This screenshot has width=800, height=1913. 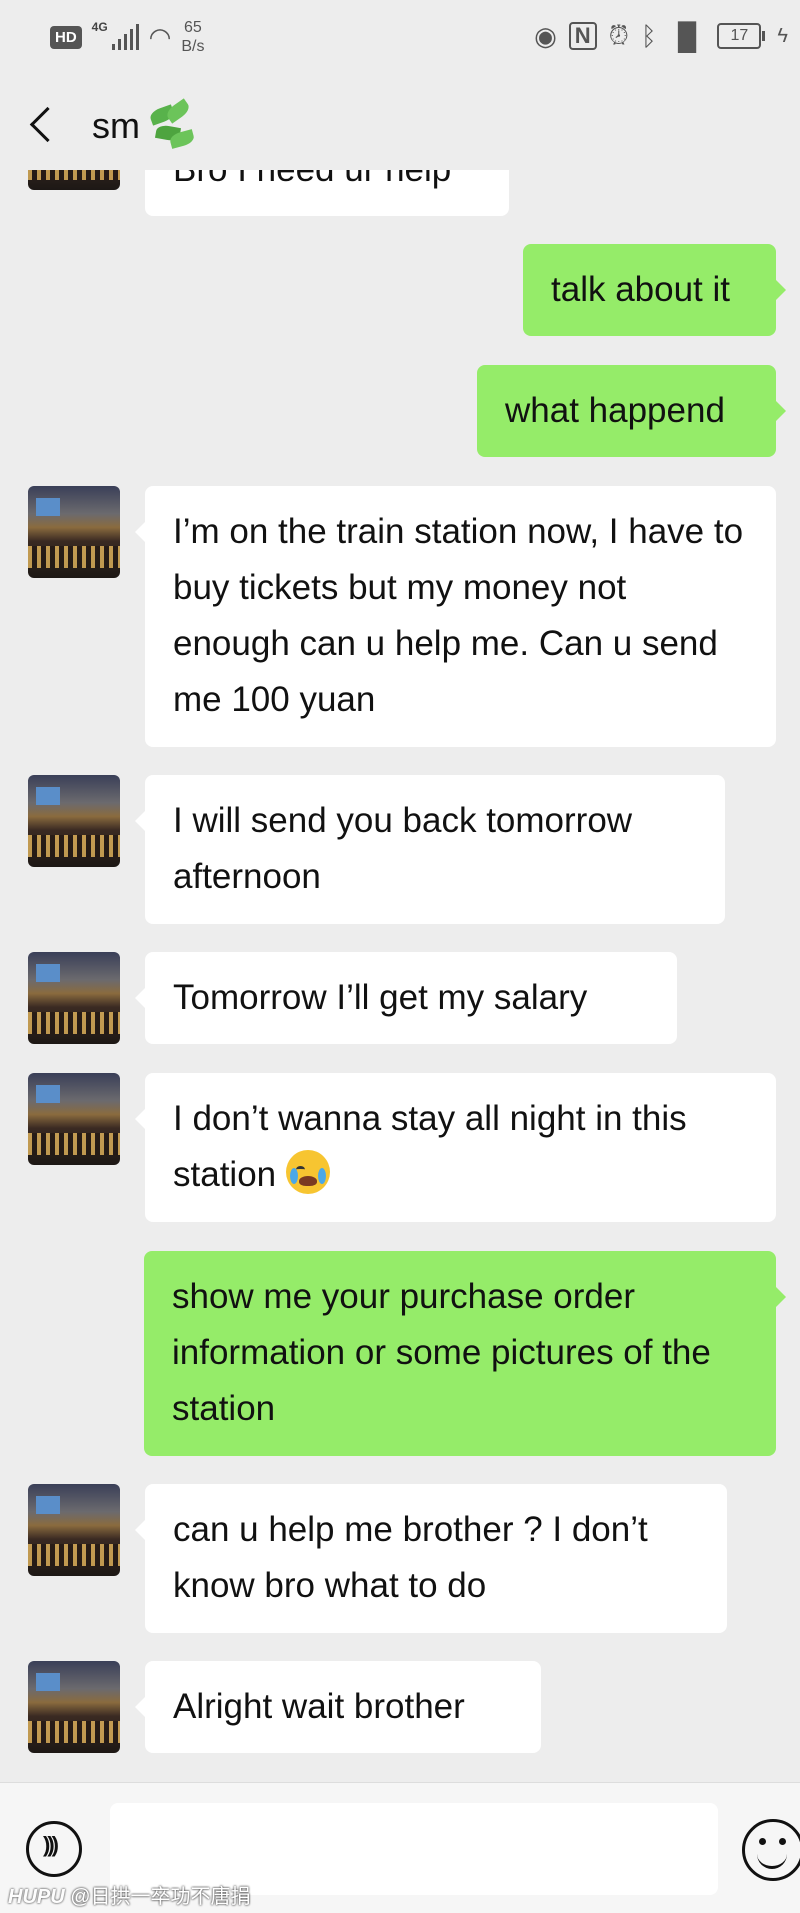 What do you see at coordinates (615, 410) in the screenshot?
I see `message-text: what happend` at bounding box center [615, 410].